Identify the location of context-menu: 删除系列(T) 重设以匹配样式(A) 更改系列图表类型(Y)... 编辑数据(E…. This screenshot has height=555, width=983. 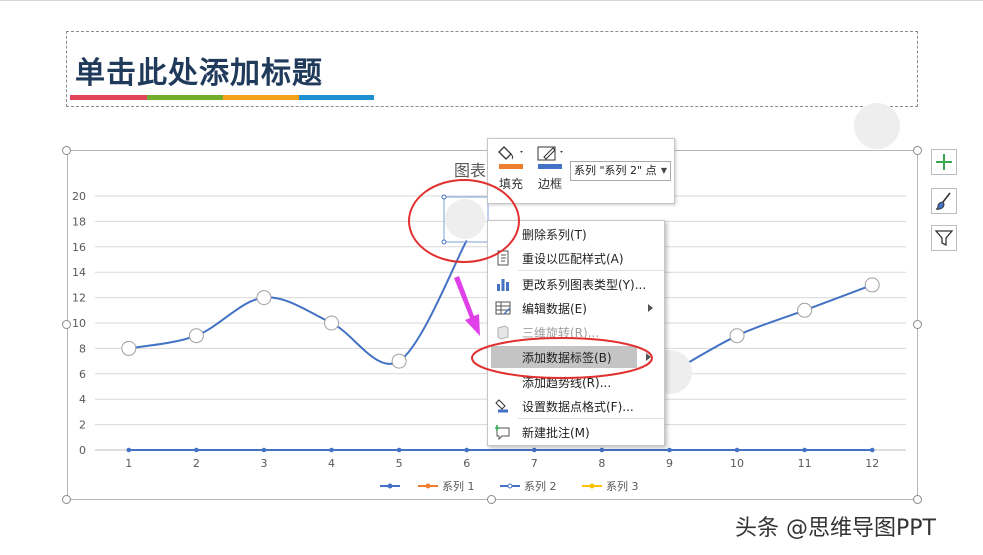
(576, 333).